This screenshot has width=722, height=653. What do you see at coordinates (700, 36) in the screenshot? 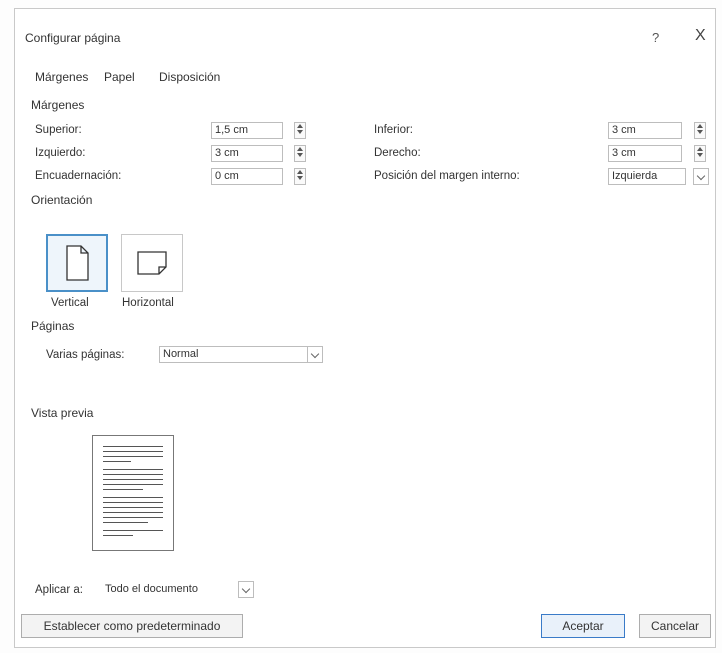
I see `close-button: X` at bounding box center [700, 36].